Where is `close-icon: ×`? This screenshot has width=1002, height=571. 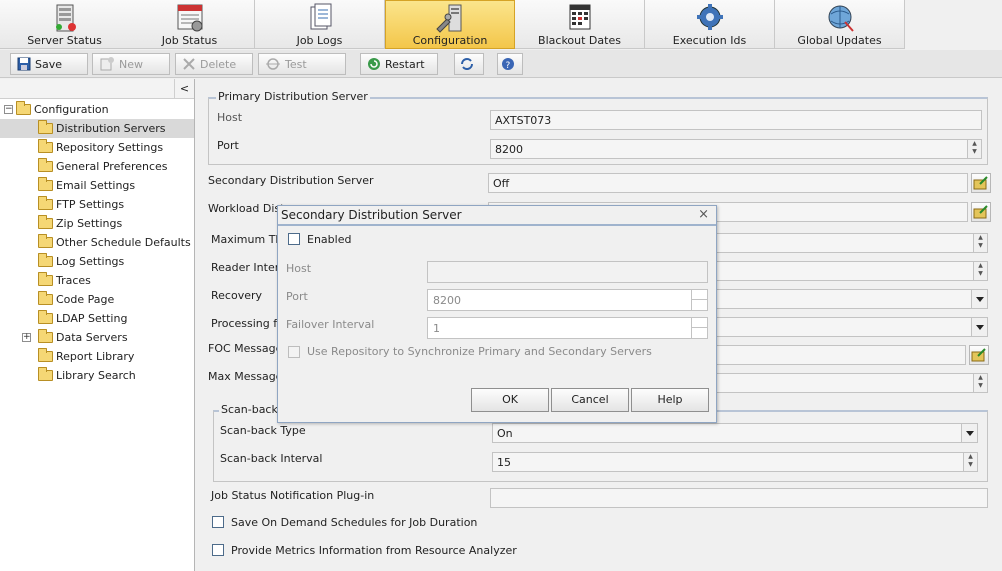 close-icon: × is located at coordinates (703, 214).